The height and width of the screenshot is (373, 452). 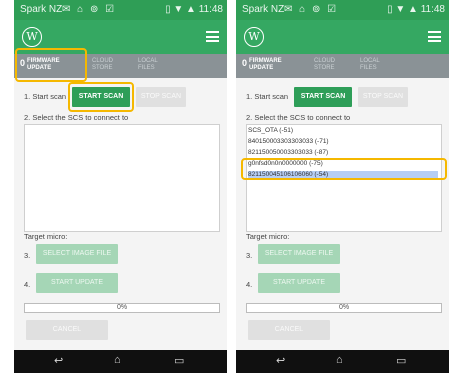 What do you see at coordinates (51, 65) in the screenshot?
I see `highlight-firmware-tab` at bounding box center [51, 65].